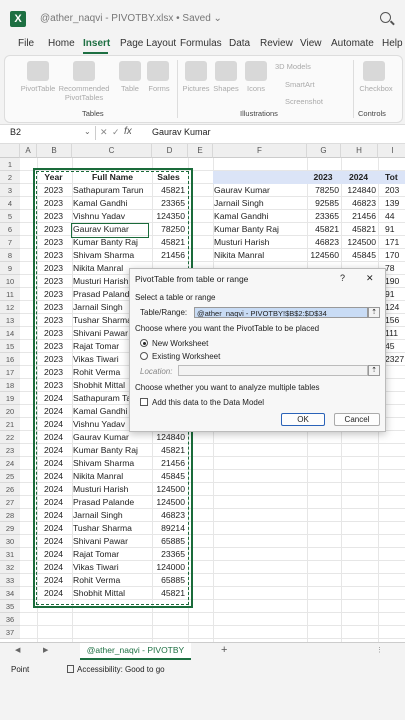 The height and width of the screenshot is (720, 405). Describe the element at coordinates (208, 402) in the screenshot. I see `data-model-label: Add this data to the Data Model` at that location.